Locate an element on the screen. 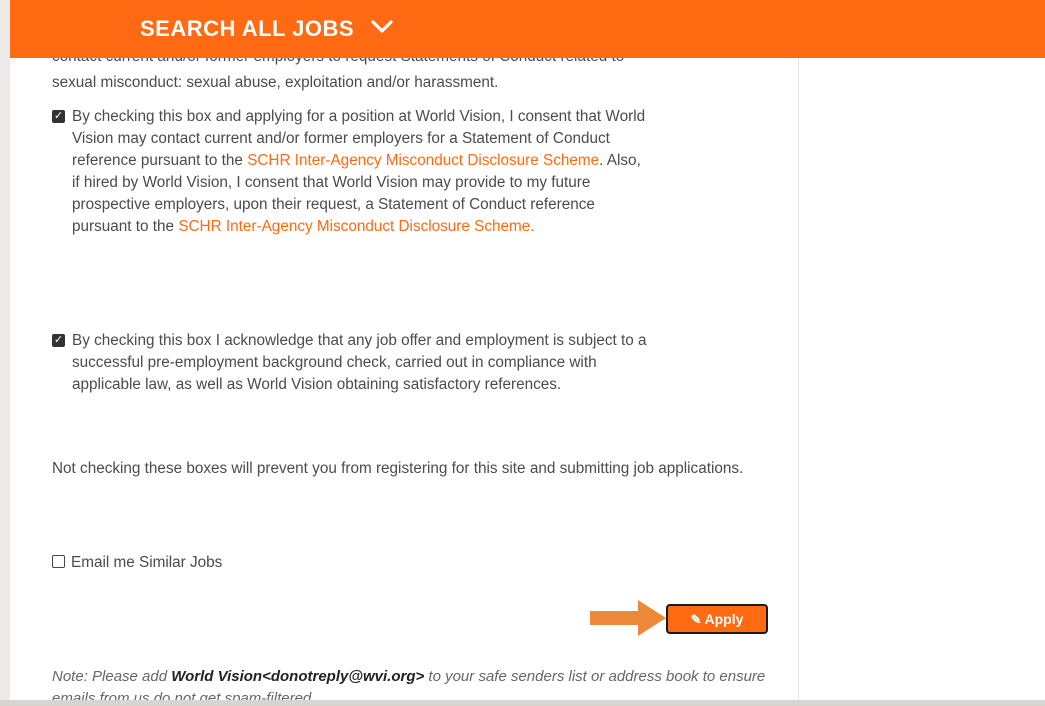 The height and width of the screenshot is (706, 1045). chevron-down-icon is located at coordinates (382, 27).